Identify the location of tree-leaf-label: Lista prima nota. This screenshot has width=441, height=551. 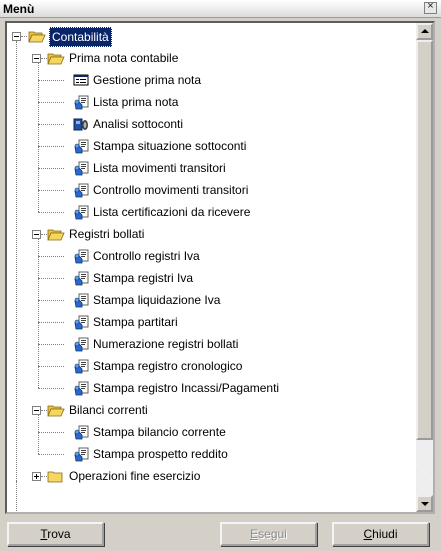
(136, 102).